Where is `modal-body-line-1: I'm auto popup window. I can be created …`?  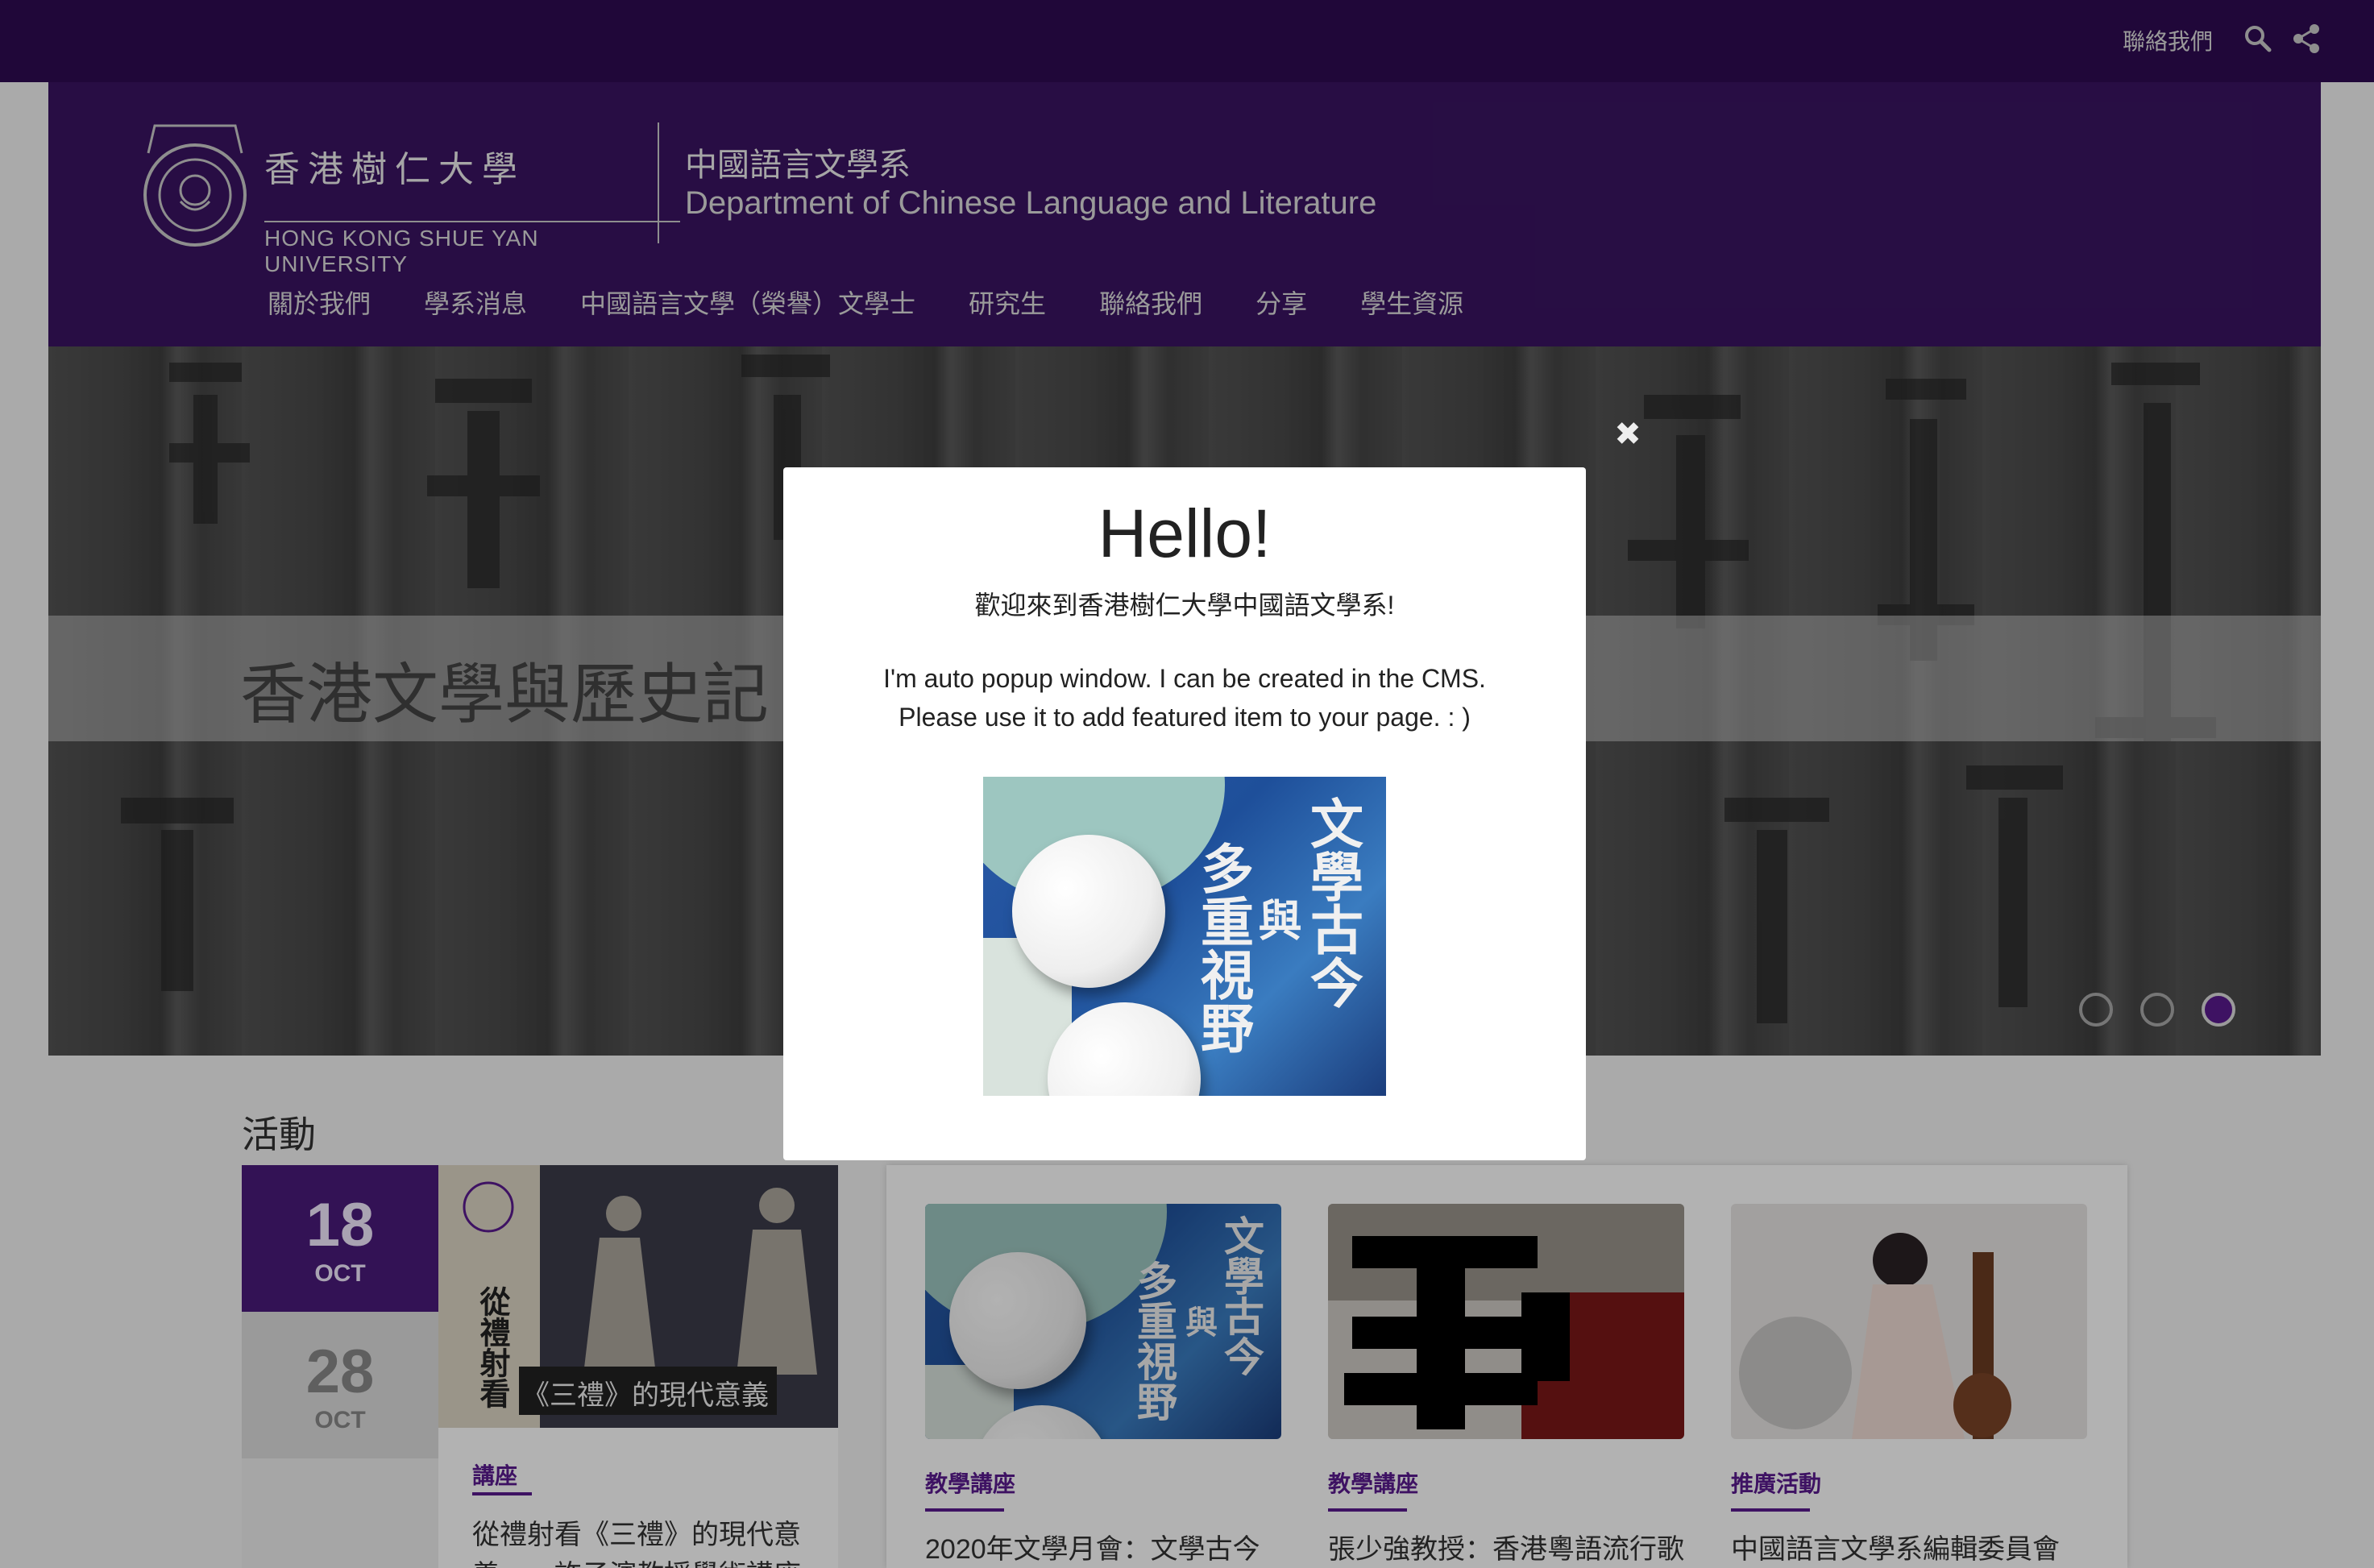
modal-body-line-1: I'm auto popup window. I can be created … is located at coordinates (1184, 678).